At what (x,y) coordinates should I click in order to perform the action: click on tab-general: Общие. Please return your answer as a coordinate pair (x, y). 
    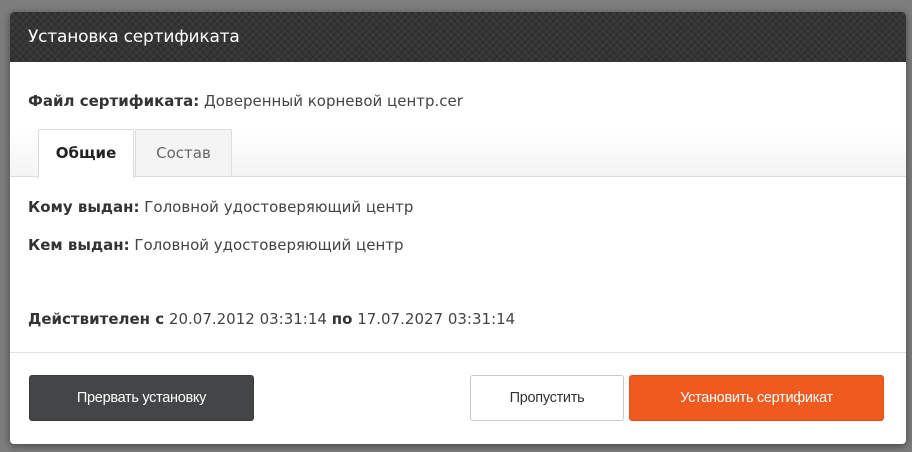
    Looking at the image, I should click on (86, 153).